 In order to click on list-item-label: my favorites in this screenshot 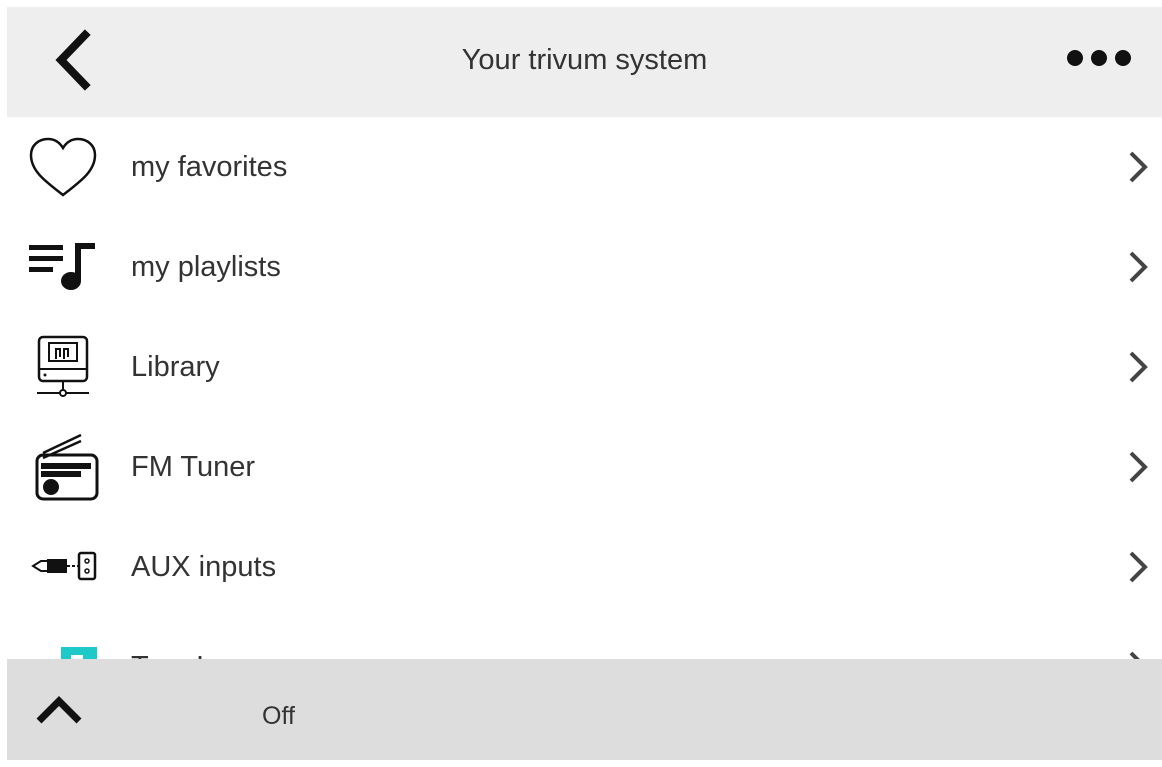, I will do `click(209, 167)`.